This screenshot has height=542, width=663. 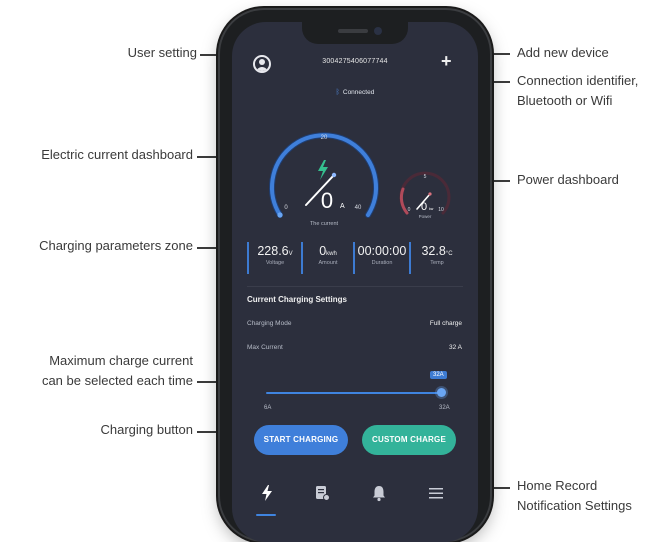 I want to click on power-gauge: 5 0 10 0 kw Power, so click(x=425, y=197).